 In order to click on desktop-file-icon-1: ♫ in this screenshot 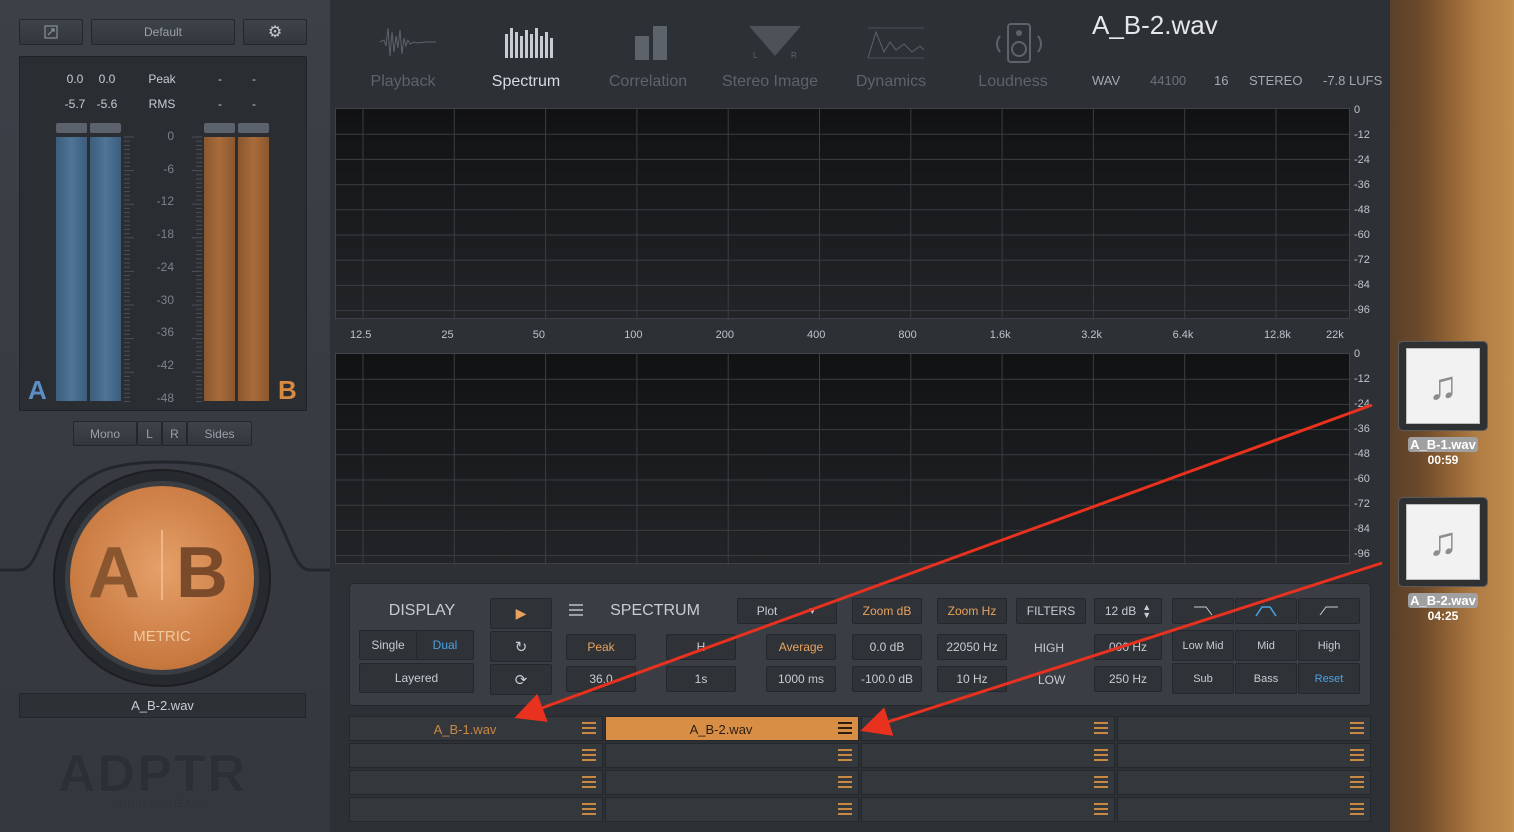, I will do `click(1443, 386)`.